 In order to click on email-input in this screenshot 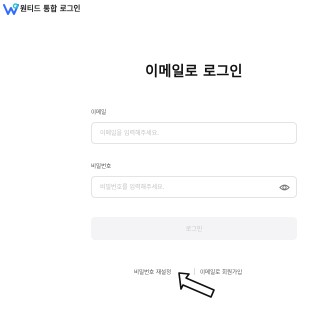, I will do `click(185, 133)`.